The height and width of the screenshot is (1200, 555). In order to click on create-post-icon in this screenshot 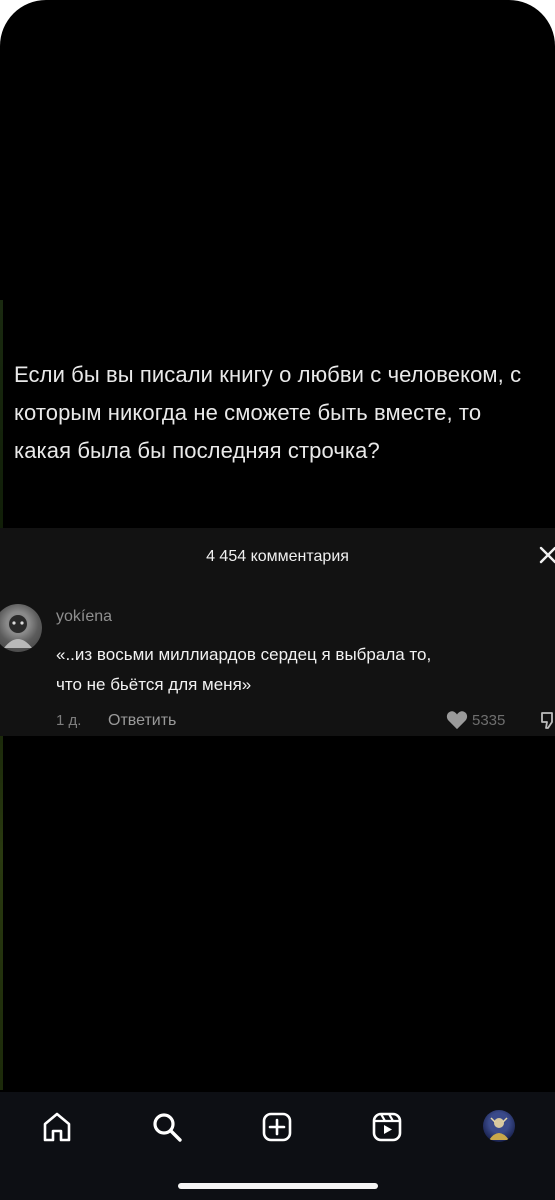, I will do `click(277, 1127)`.